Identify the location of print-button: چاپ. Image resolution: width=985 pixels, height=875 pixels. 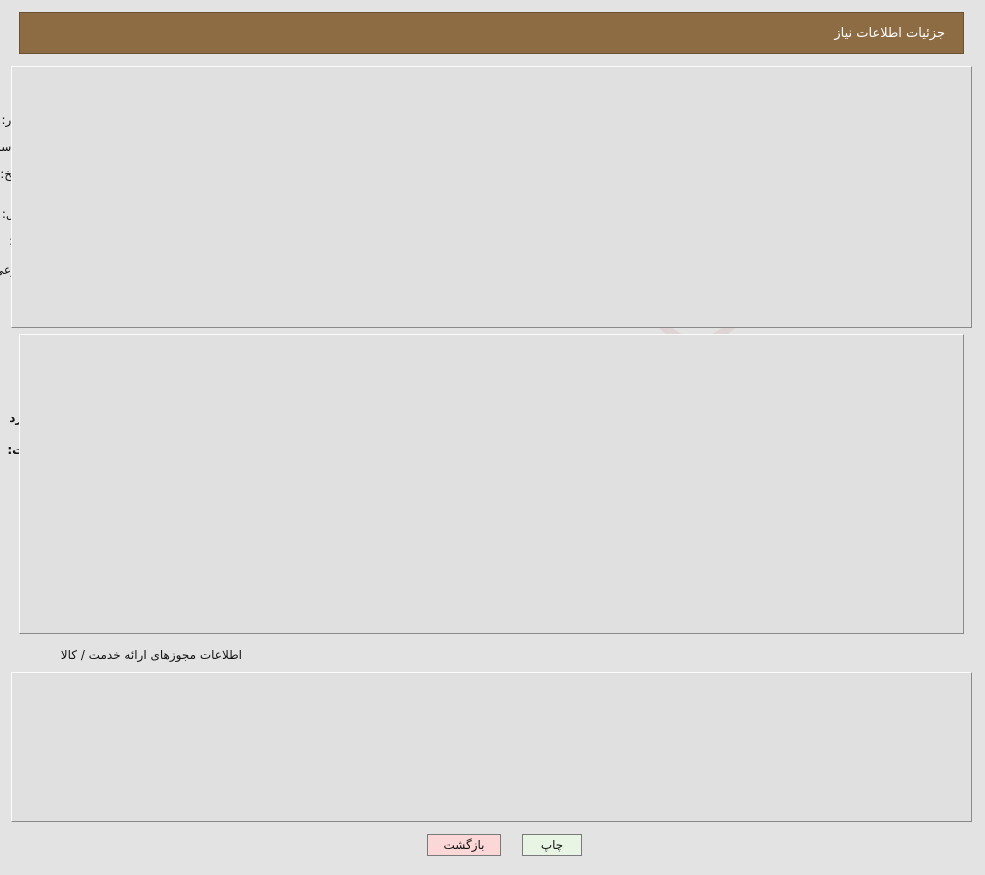
(553, 845).